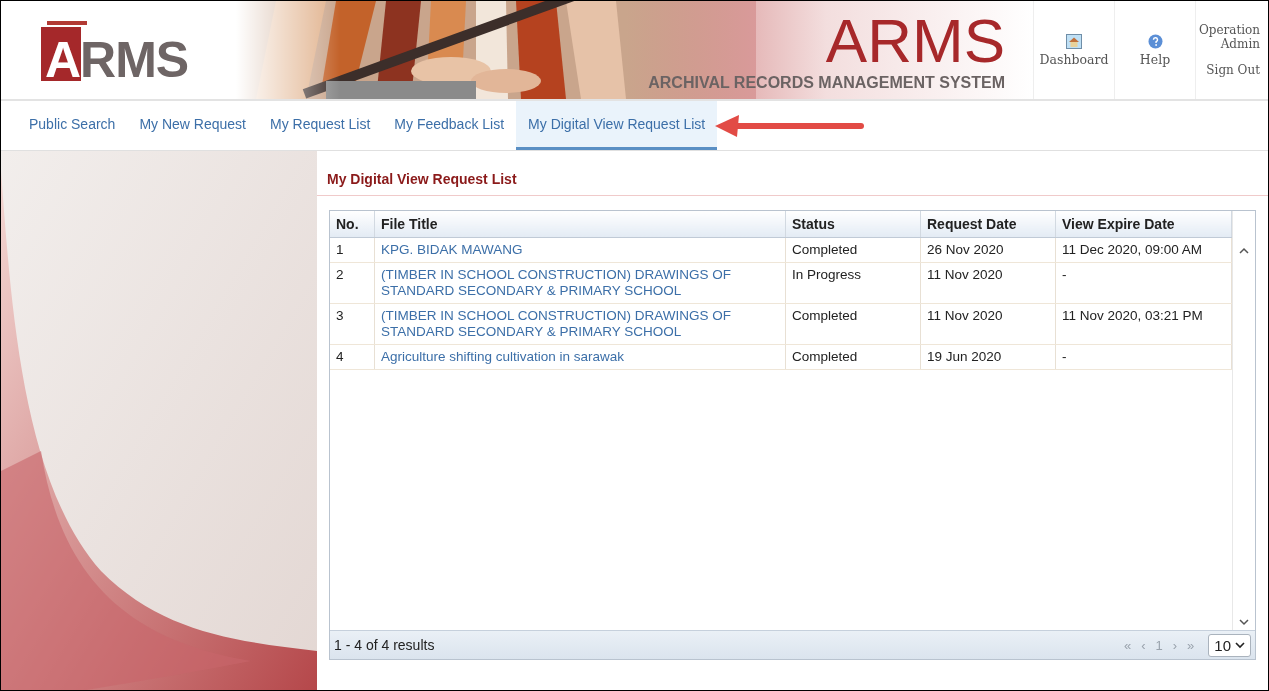 Image resolution: width=1269 pixels, height=691 pixels. Describe the element at coordinates (352, 357) in the screenshot. I see `table-cell: 4` at that location.